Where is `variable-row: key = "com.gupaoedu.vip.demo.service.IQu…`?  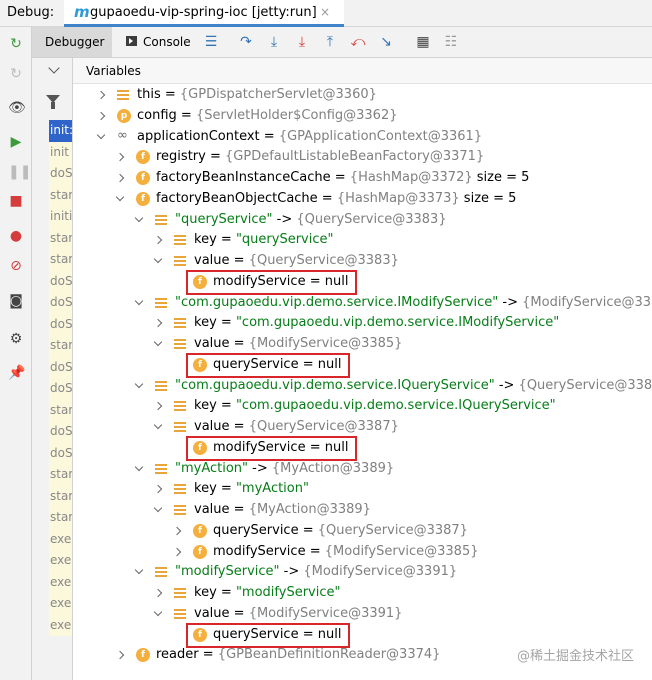
variable-row: key = "com.gupaoedu.vip.demo.service.IQu… is located at coordinates (362, 406).